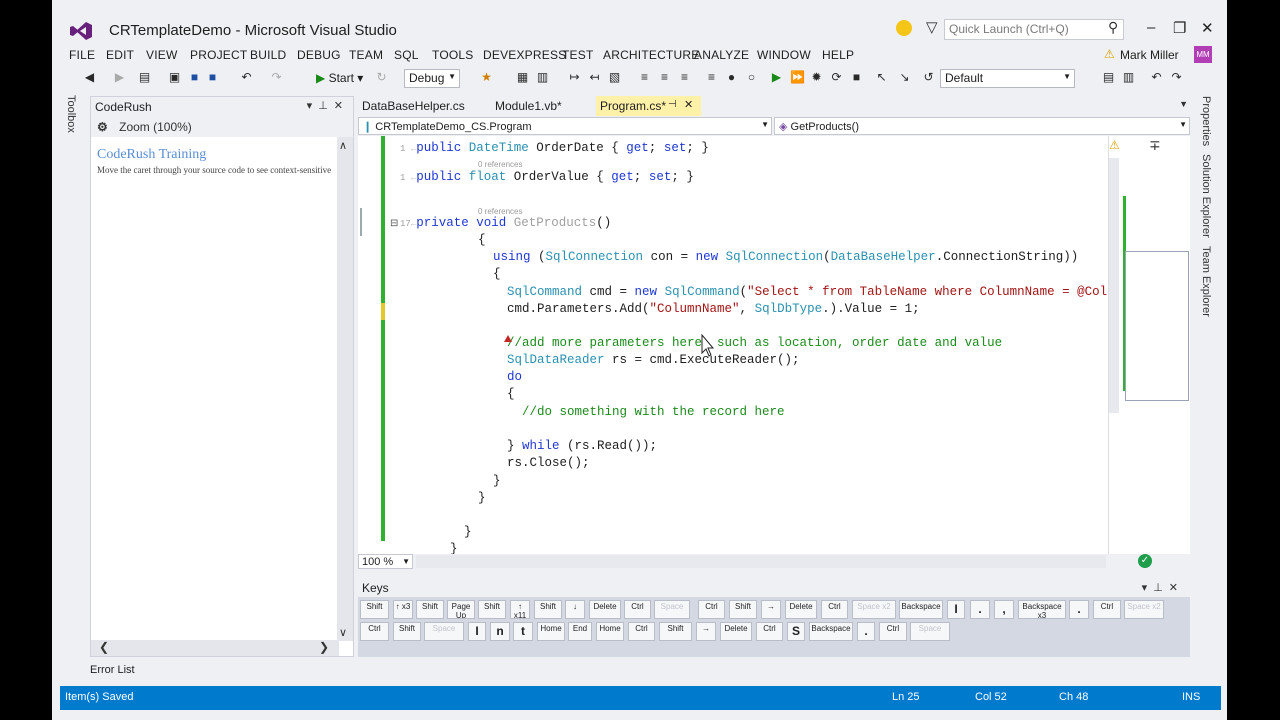 This screenshot has width=1280, height=720. I want to click on error-list-tab: Error List, so click(112, 670).